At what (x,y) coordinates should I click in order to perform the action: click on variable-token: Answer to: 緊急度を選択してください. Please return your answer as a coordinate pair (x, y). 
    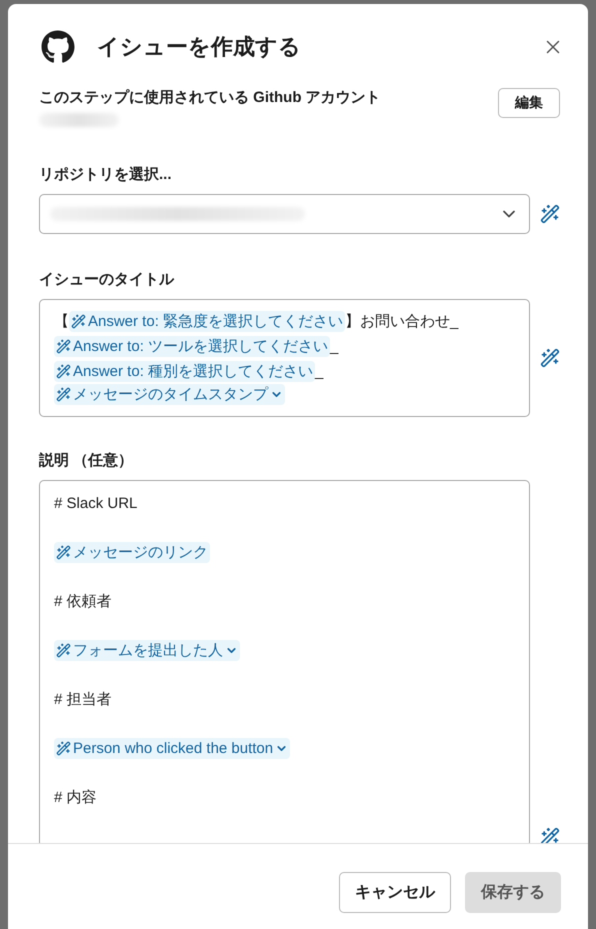
    Looking at the image, I should click on (207, 321).